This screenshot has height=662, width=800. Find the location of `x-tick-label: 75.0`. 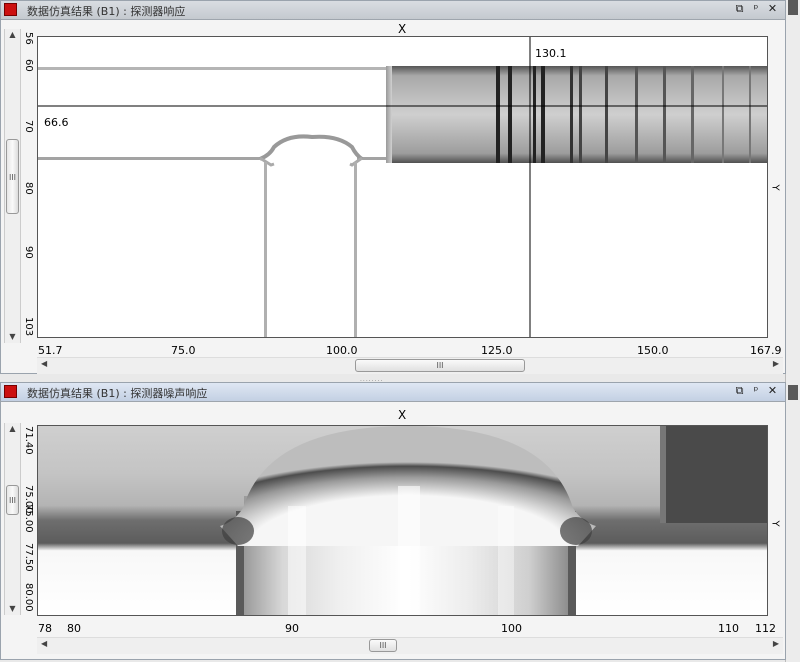

x-tick-label: 75.0 is located at coordinates (183, 350).